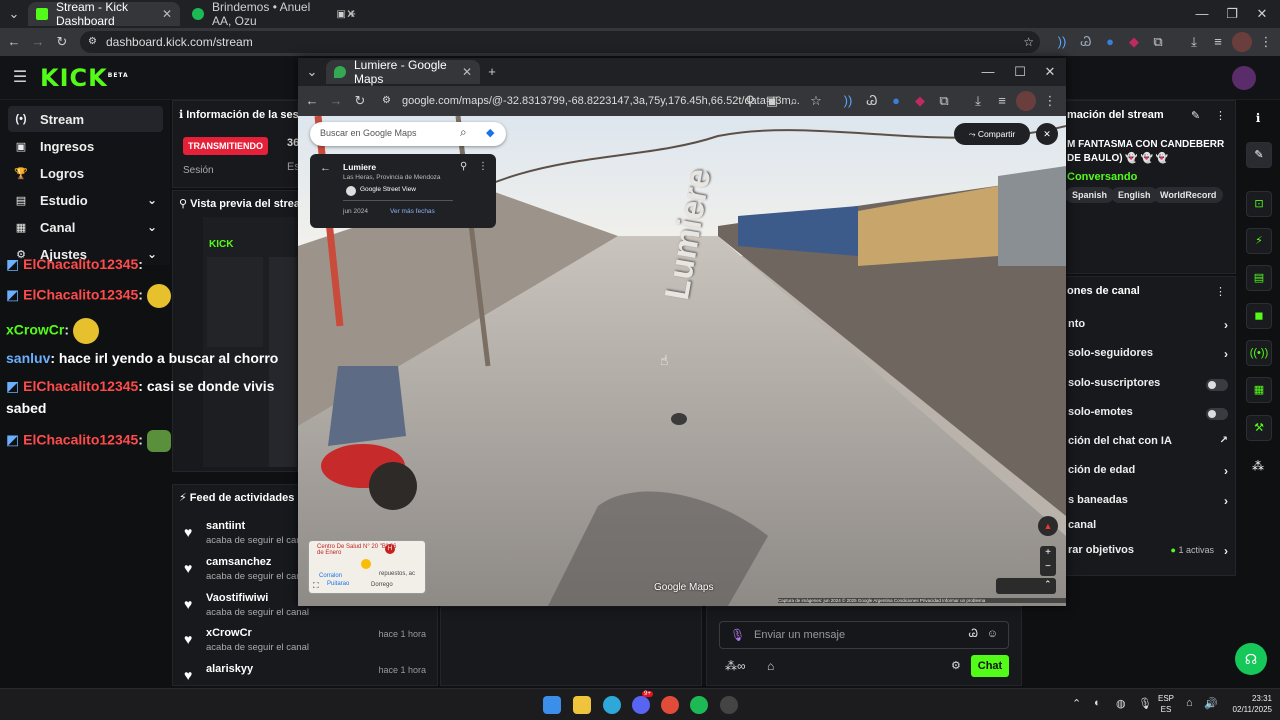 The width and height of the screenshot is (1280, 720). What do you see at coordinates (1047, 134) in the screenshot?
I see `close-street-view-button: ✕` at bounding box center [1047, 134].